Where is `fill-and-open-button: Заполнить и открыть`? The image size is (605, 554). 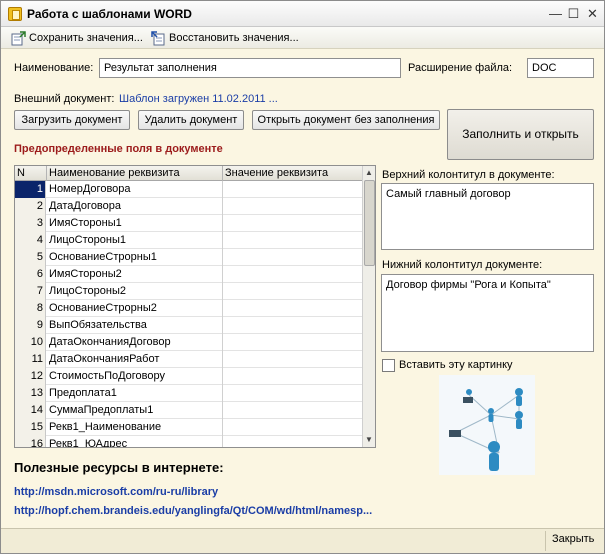 fill-and-open-button: Заполнить и открыть is located at coordinates (520, 134).